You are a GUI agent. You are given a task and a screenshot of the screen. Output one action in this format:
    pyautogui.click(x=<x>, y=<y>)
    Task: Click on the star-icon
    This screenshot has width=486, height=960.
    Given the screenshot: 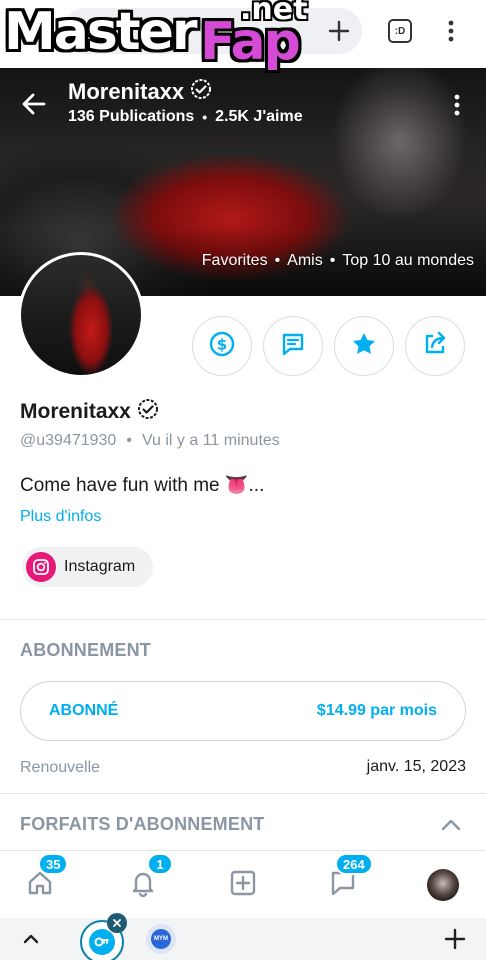 What is the action you would take?
    pyautogui.click(x=364, y=346)
    